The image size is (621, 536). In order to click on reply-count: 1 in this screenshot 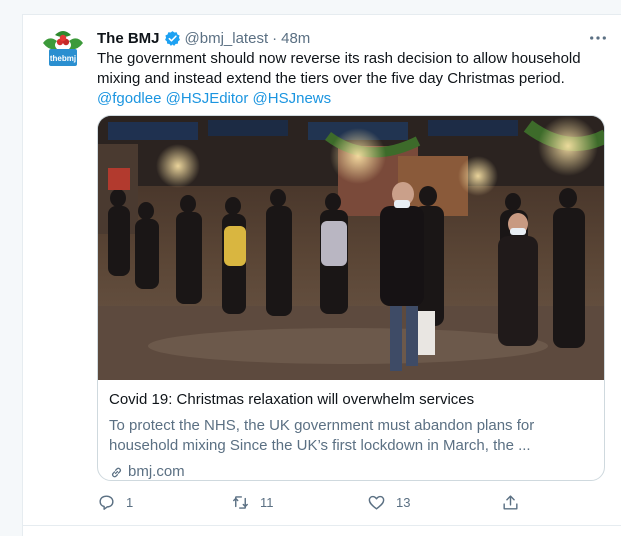, I will do `click(130, 502)`.